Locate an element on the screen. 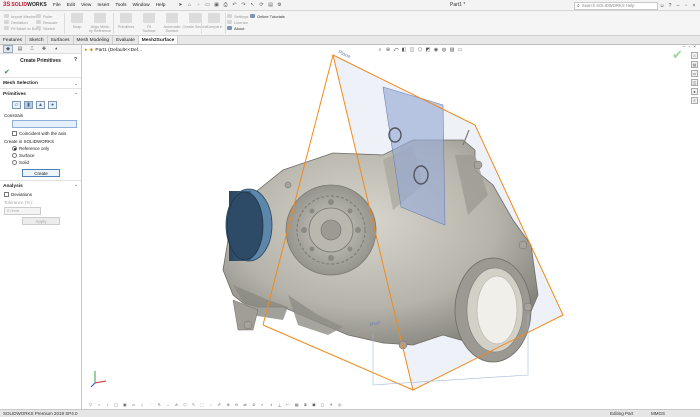 This screenshot has width=700, height=417. close-view-icon: × is located at coordinates (694, 47).